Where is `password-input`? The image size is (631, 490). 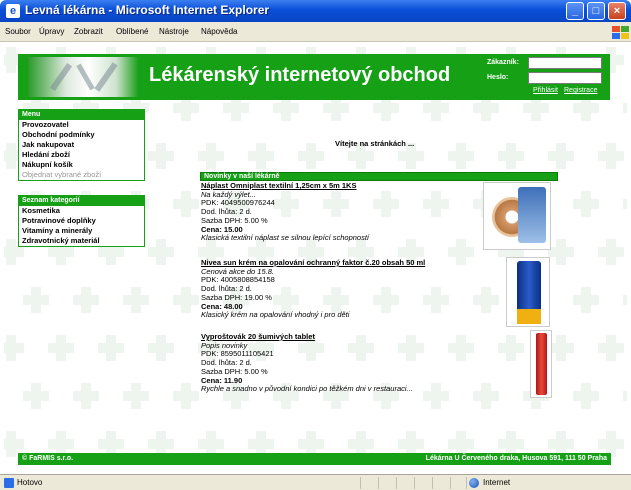 password-input is located at coordinates (565, 78).